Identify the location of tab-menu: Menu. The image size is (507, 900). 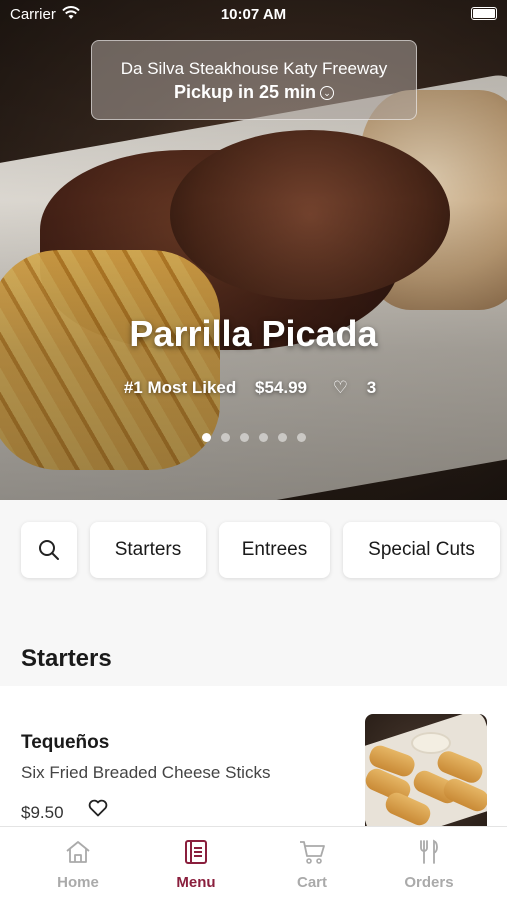
(196, 863).